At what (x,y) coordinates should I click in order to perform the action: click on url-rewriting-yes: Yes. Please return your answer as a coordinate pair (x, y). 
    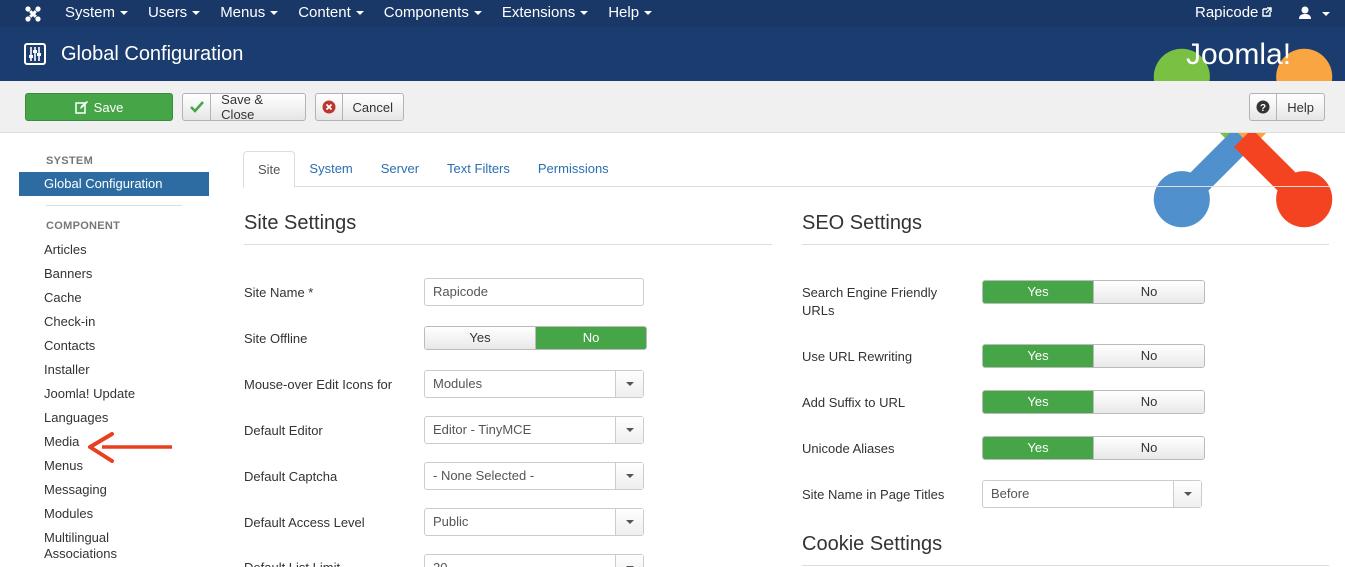
    Looking at the image, I should click on (1038, 356).